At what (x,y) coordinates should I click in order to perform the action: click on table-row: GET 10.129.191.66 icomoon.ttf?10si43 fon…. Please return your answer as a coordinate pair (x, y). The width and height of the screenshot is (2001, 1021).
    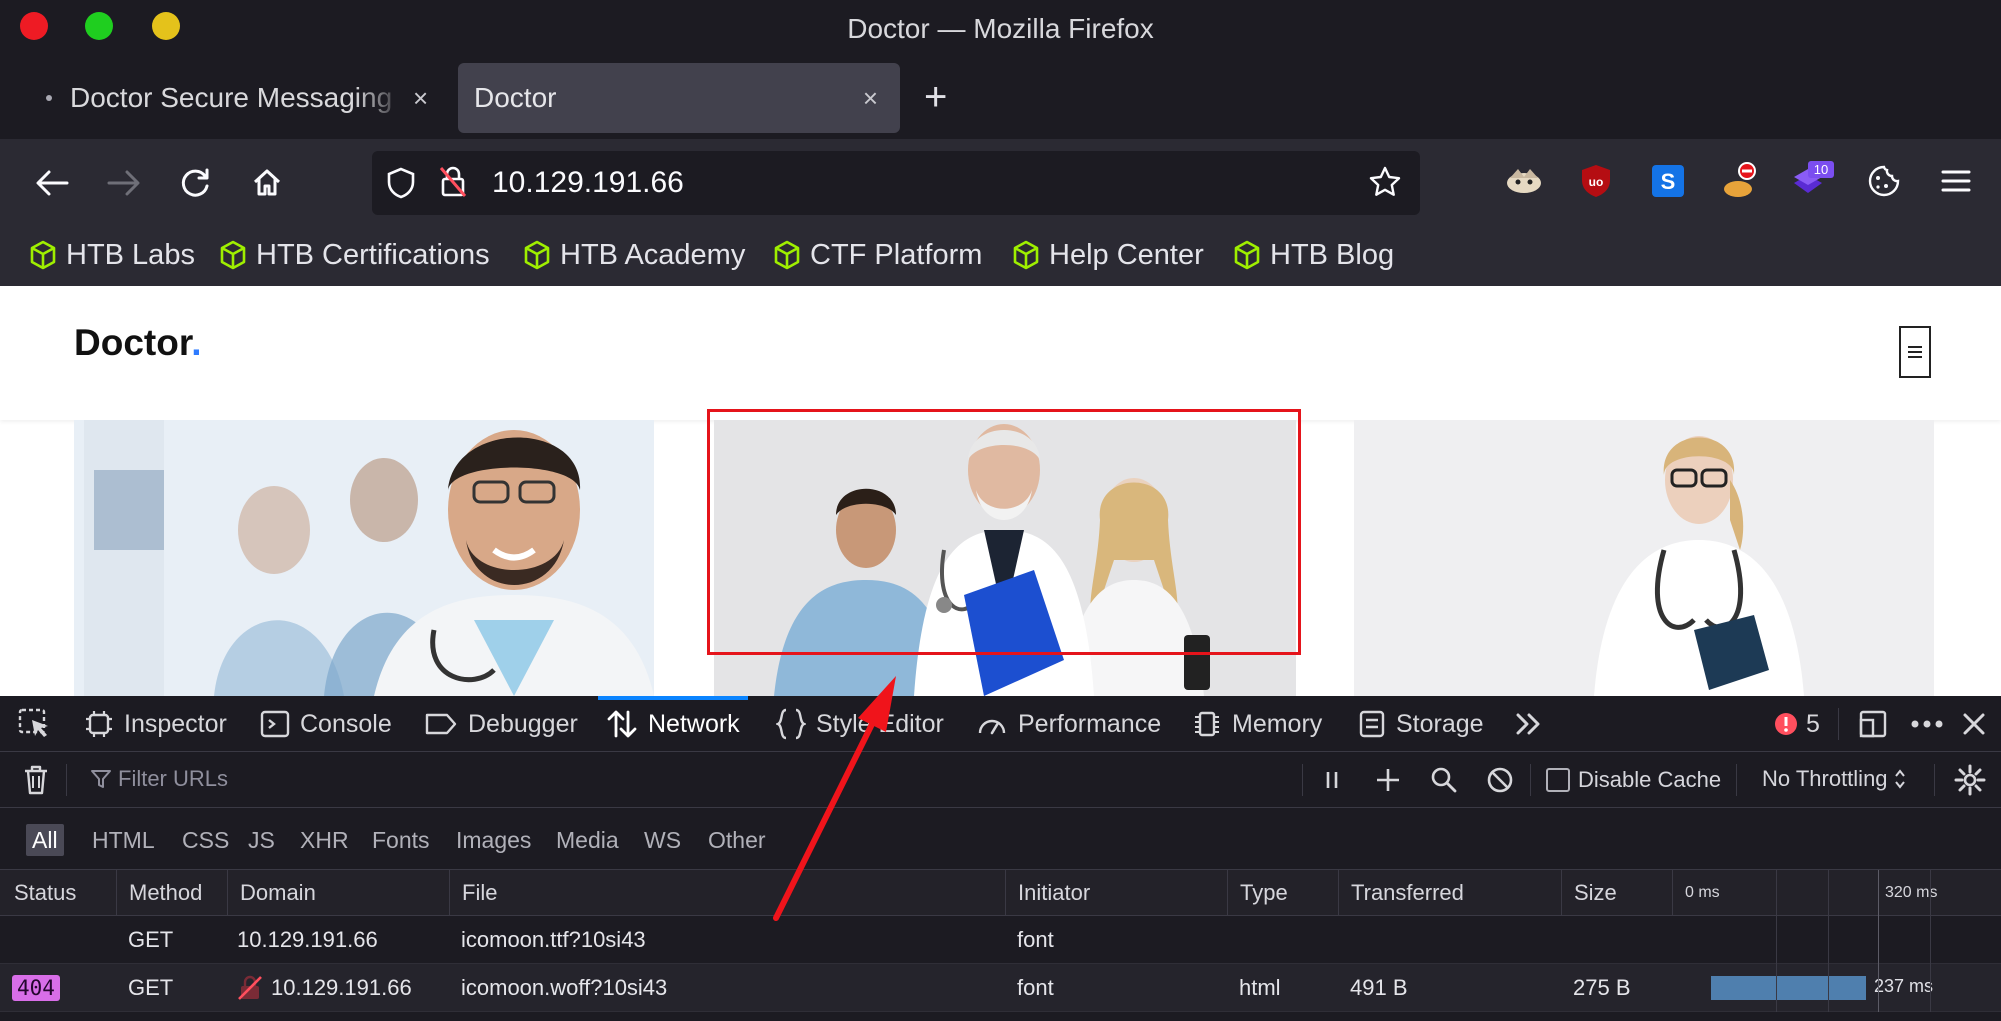
    Looking at the image, I should click on (1000, 940).